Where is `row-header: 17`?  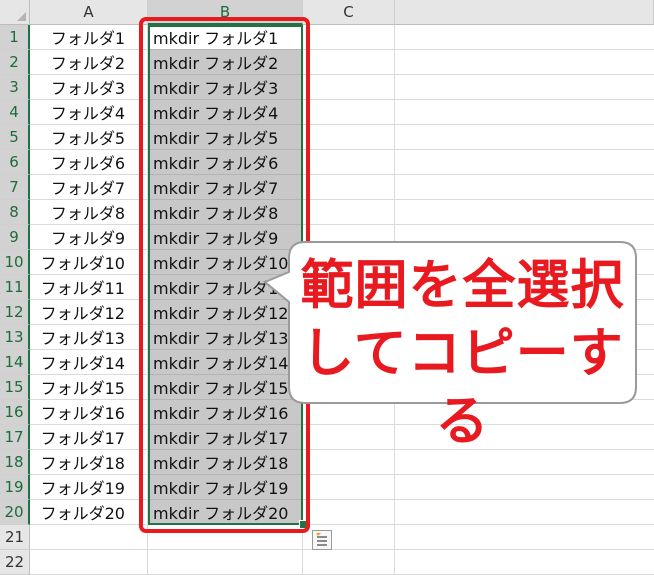
row-header: 17 is located at coordinates (15, 437).